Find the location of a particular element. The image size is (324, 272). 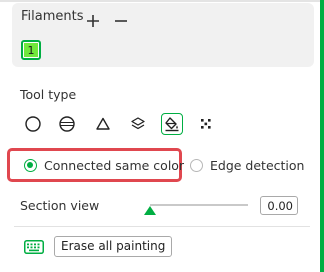

sphere-tool-icon is located at coordinates (67, 124).